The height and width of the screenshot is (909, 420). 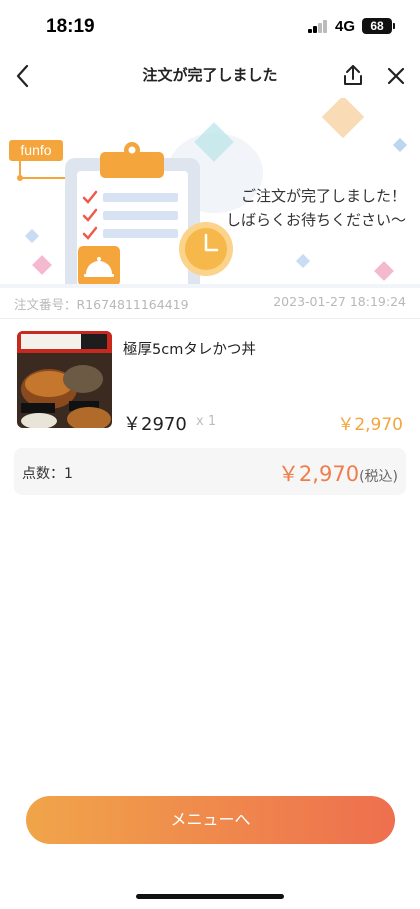 What do you see at coordinates (316, 208) in the screenshot?
I see `completion-message: ご注文が完了しました！ しばらくお待ちください〜` at bounding box center [316, 208].